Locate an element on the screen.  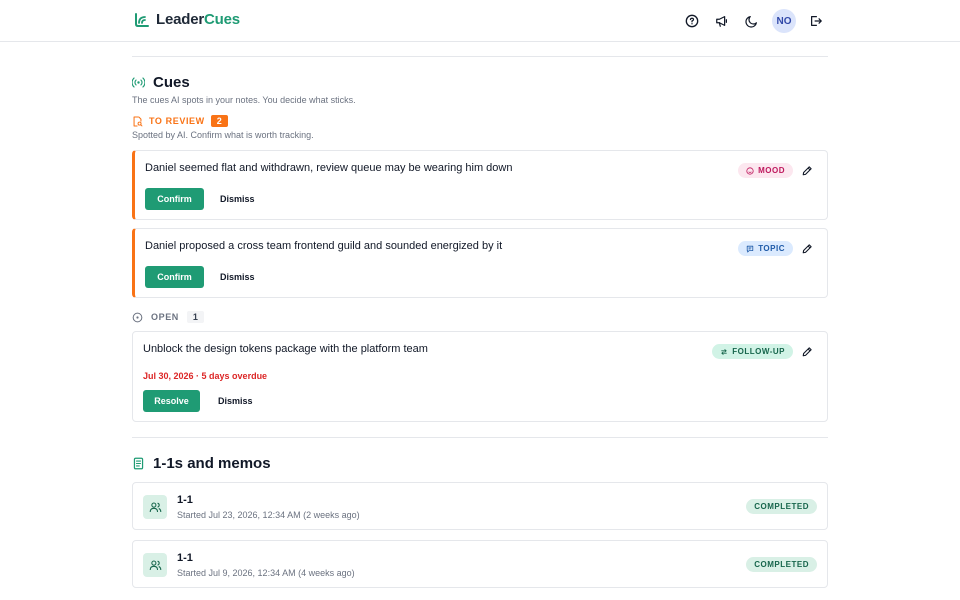
tag-label: TOPIC is located at coordinates (771, 248).